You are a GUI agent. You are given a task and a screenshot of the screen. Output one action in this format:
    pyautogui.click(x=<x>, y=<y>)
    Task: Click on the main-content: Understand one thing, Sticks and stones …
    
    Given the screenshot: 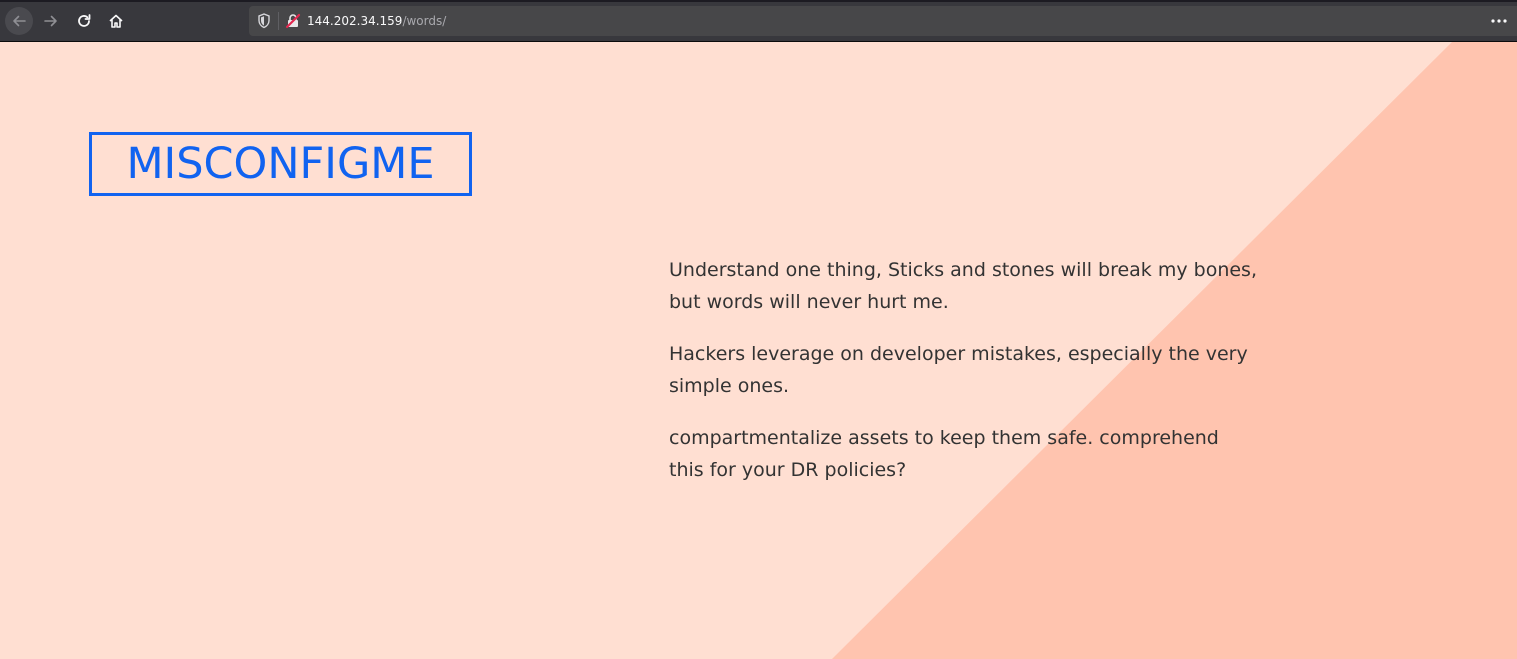 What is the action you would take?
    pyautogui.click(x=964, y=380)
    